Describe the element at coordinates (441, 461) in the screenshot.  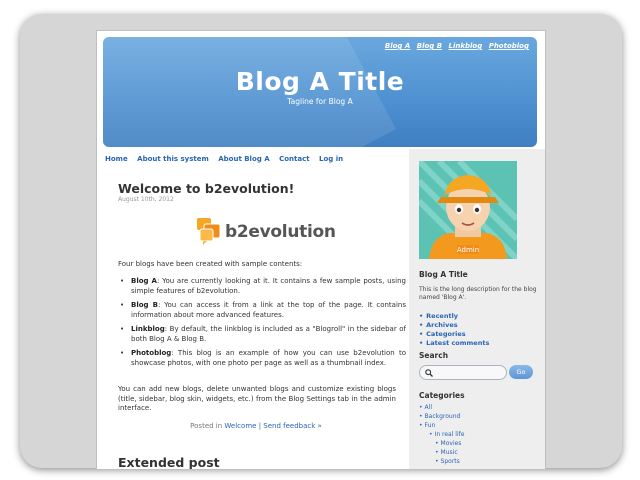
I see `category-item: Sports` at that location.